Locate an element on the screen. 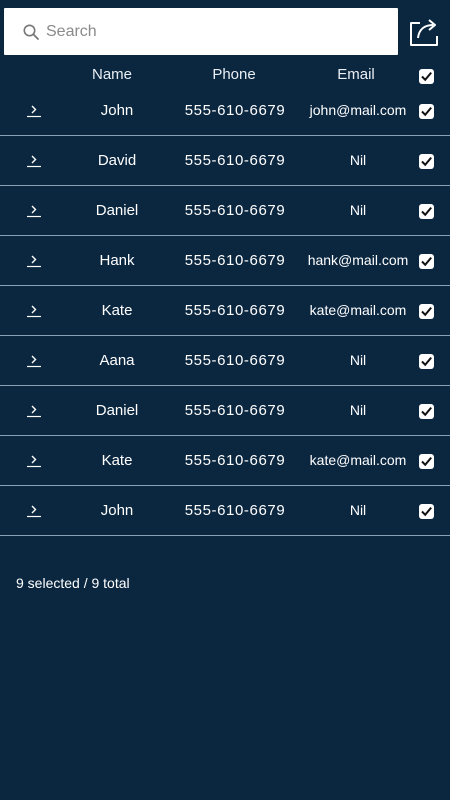  table-row: John 555-610-6679 Nil is located at coordinates (225, 511).